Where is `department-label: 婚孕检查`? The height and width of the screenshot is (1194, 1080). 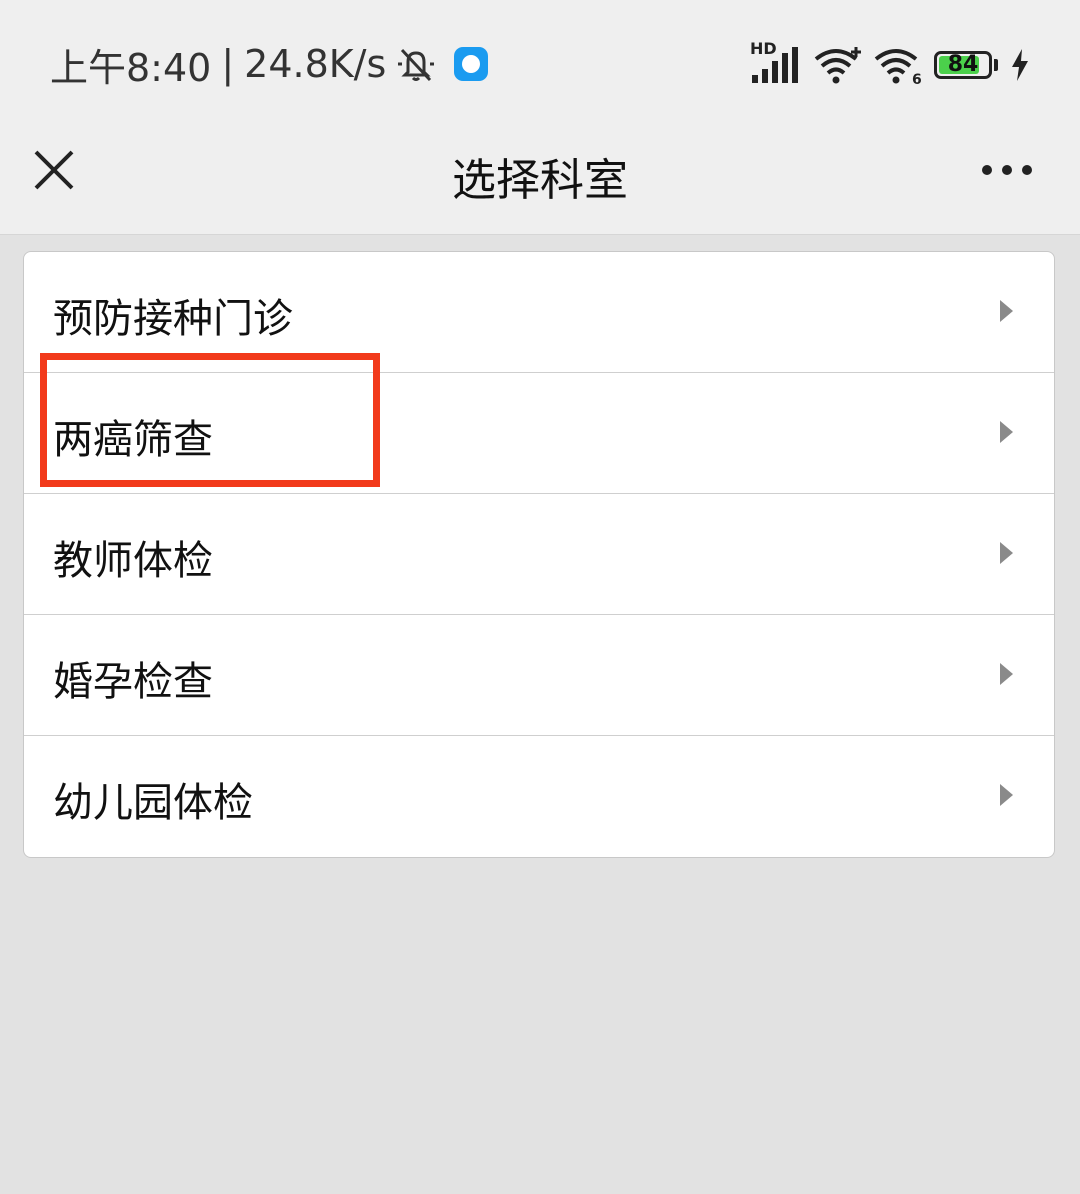
department-label: 婚孕检查 is located at coordinates (133, 682).